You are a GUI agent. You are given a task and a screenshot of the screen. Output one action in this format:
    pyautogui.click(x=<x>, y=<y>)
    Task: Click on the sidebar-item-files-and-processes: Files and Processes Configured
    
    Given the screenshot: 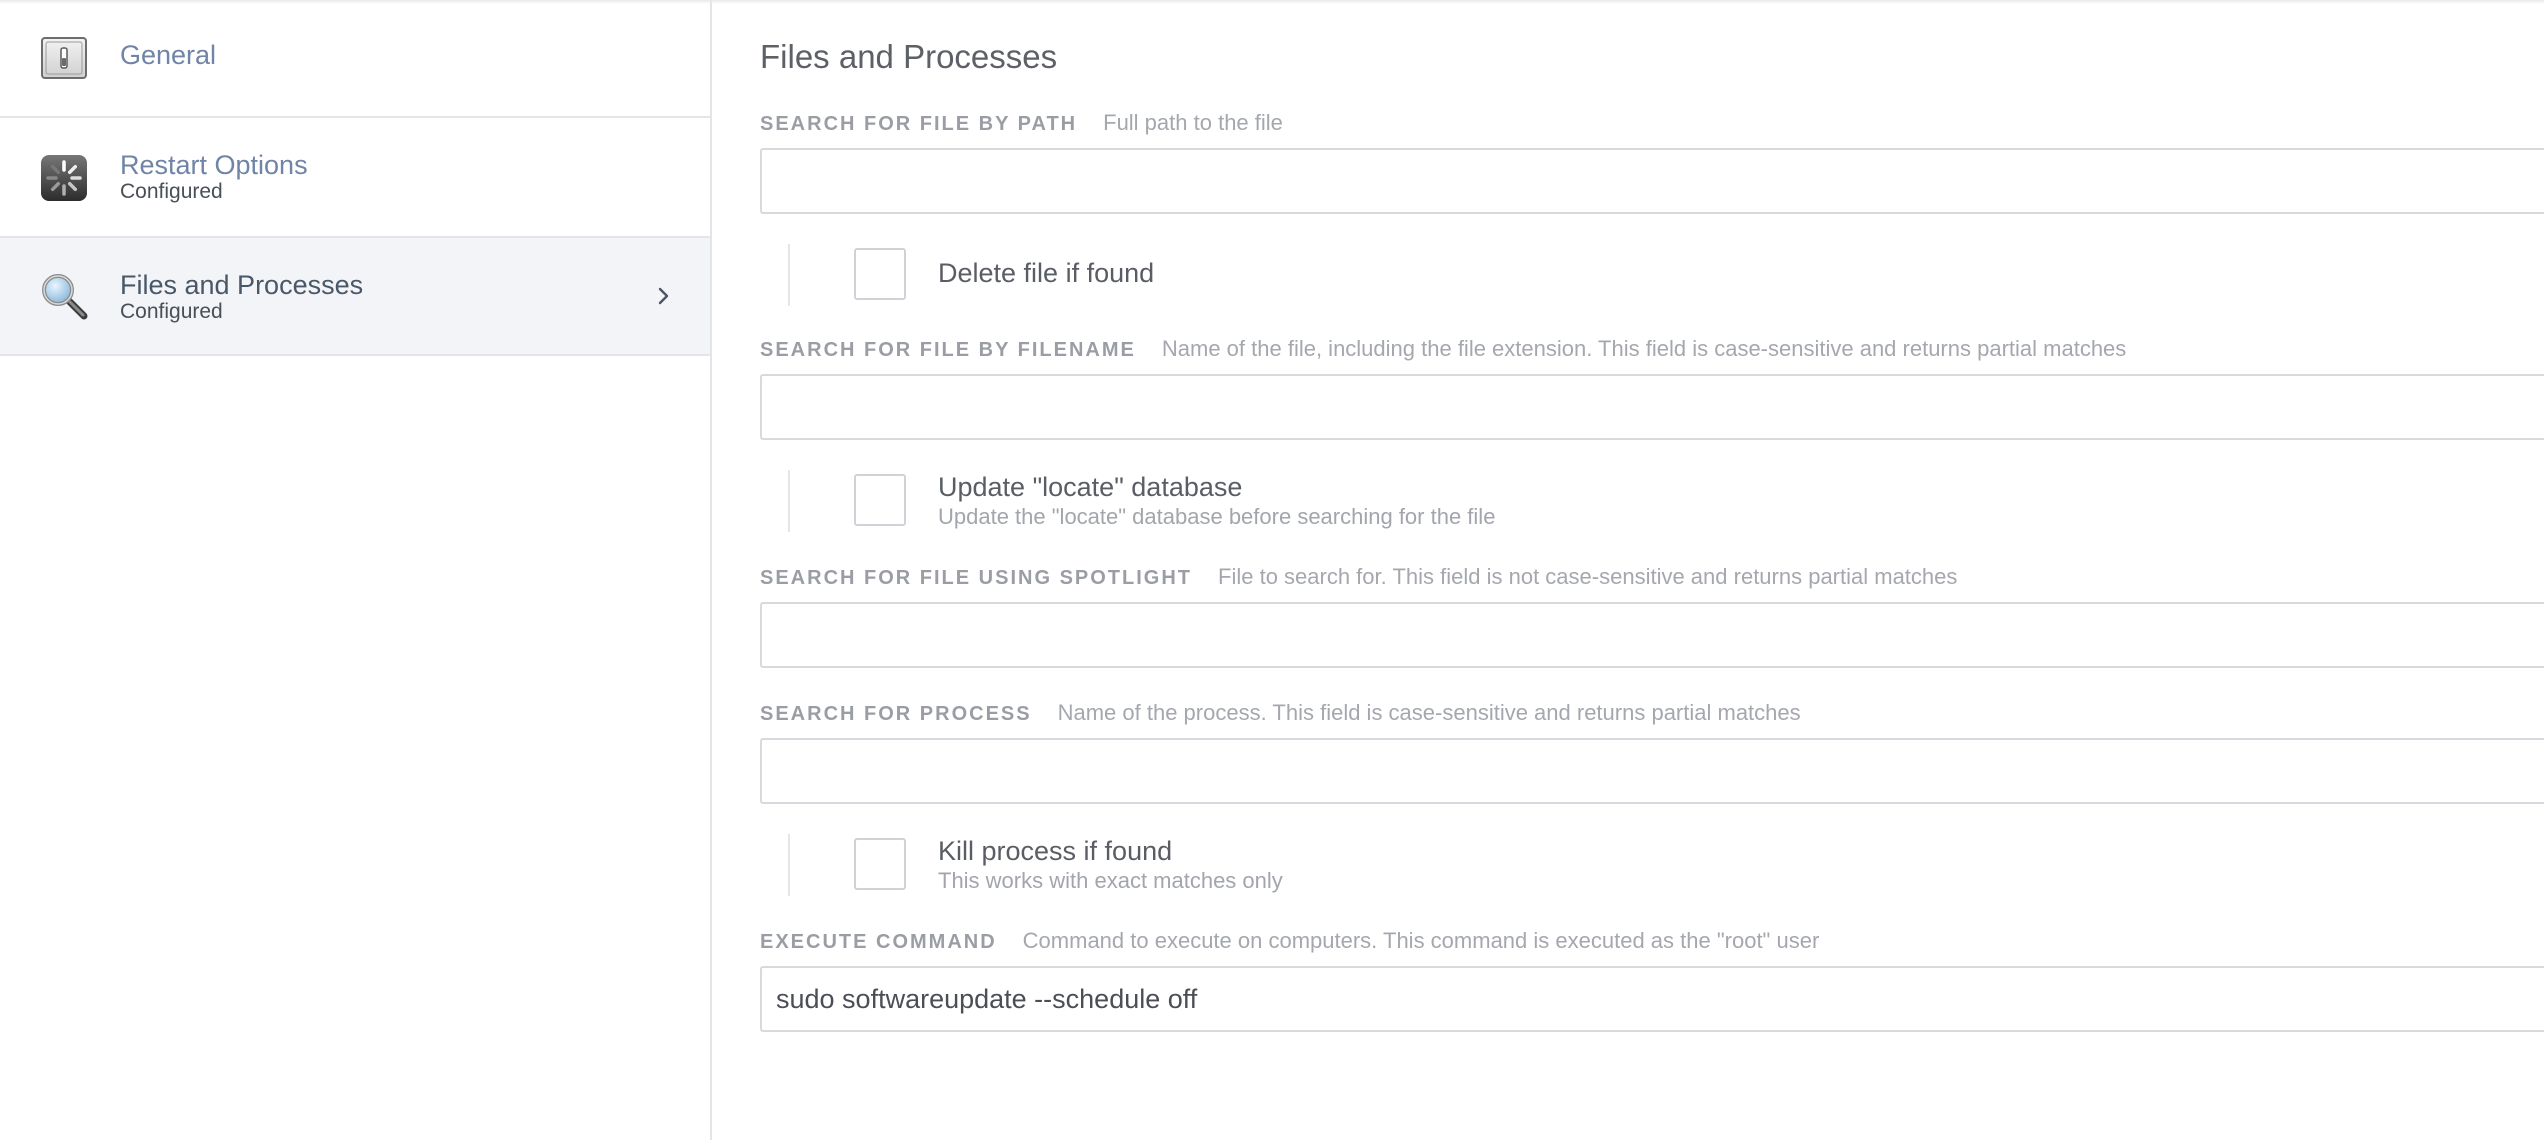 What is the action you would take?
    pyautogui.click(x=355, y=297)
    